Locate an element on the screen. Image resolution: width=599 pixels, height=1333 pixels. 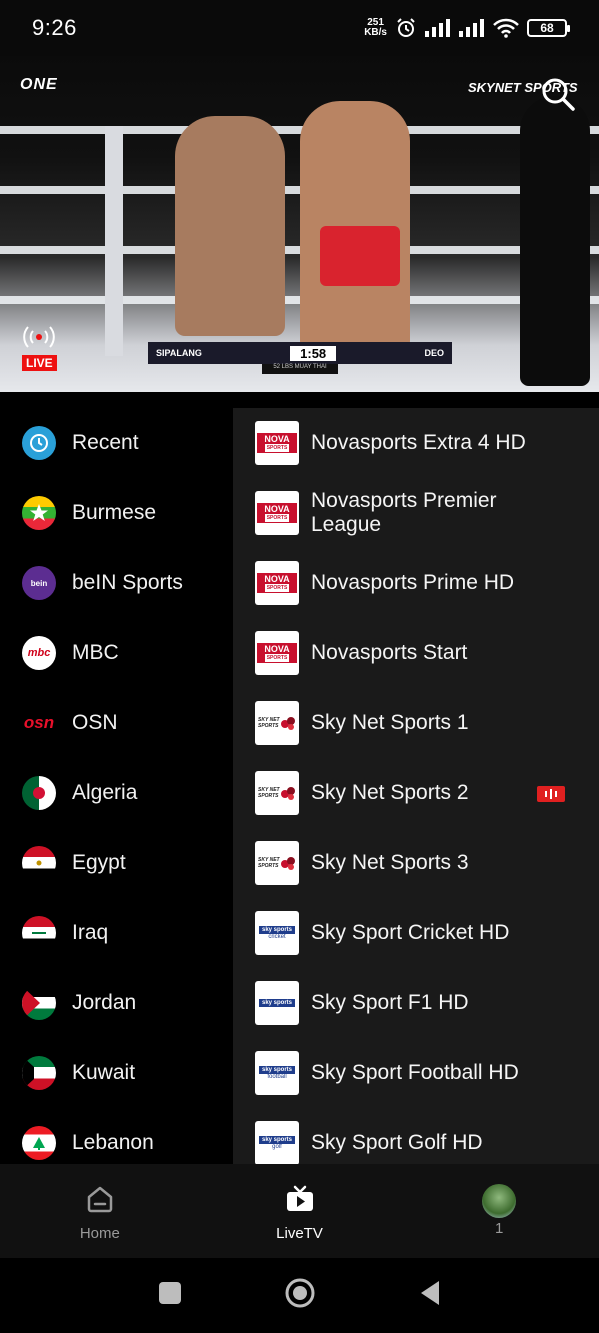
battery-level: 68 is located at coordinates (547, 28).